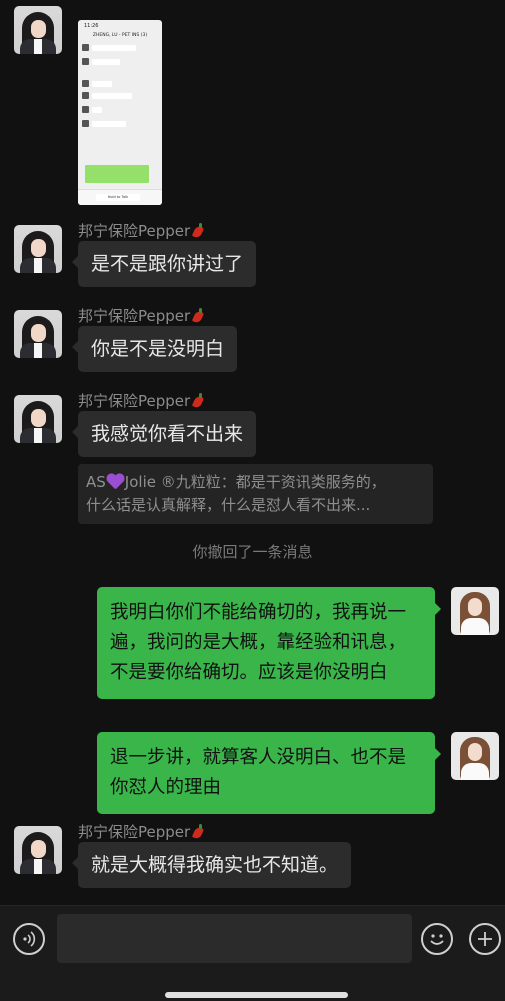  I want to click on plus-icon, so click(485, 939).